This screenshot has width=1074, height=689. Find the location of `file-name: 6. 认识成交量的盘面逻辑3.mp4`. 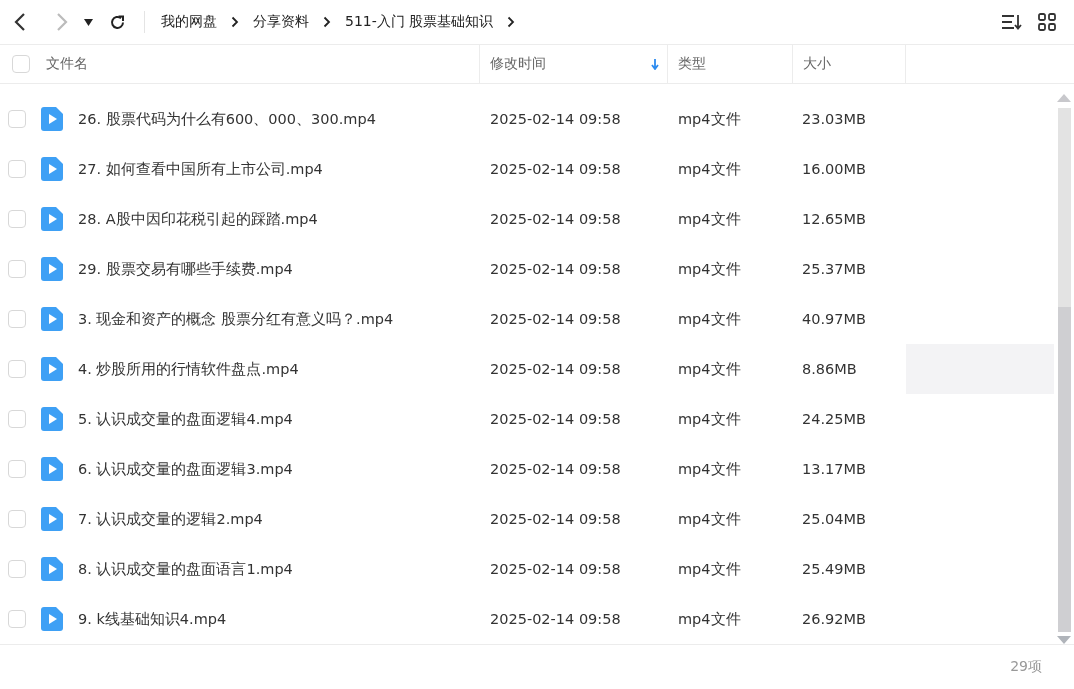

file-name: 6. 认识成交量的盘面逻辑3.mp4 is located at coordinates (185, 469).